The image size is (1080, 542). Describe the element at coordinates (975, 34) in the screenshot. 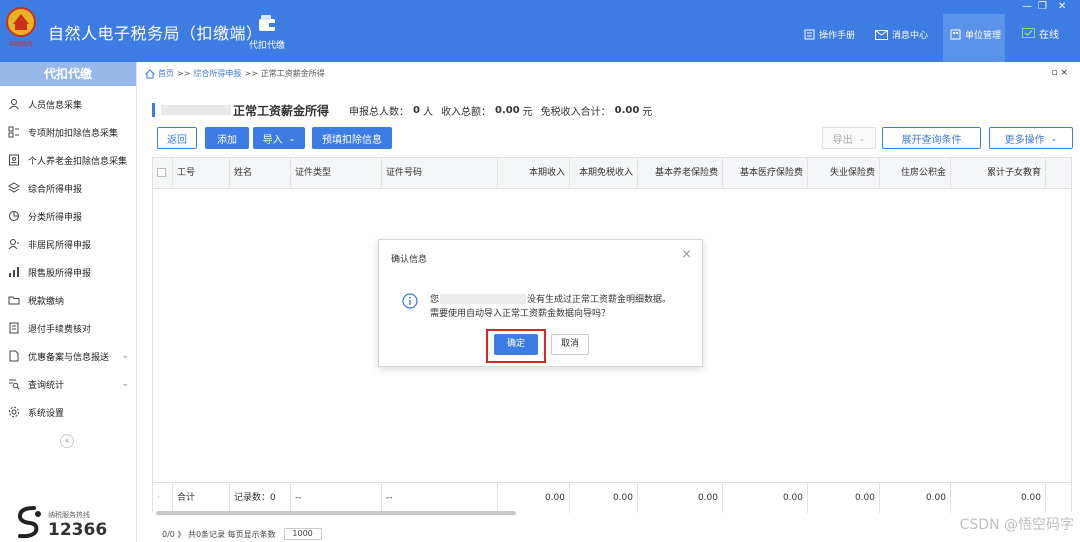

I see `unit-mgmt-button: 单位管理` at that location.